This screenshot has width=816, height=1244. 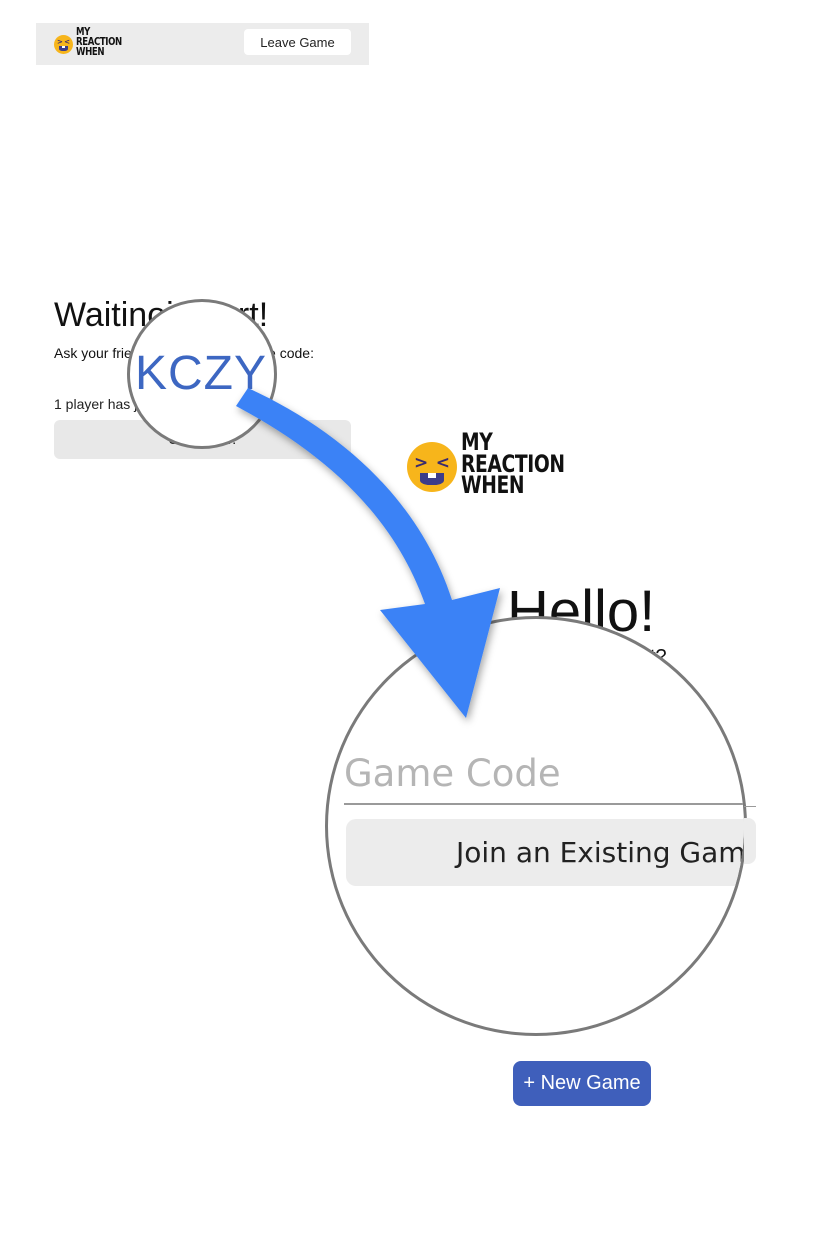 I want to click on main-logo: > < MY REACTION WHEN, so click(x=500, y=464).